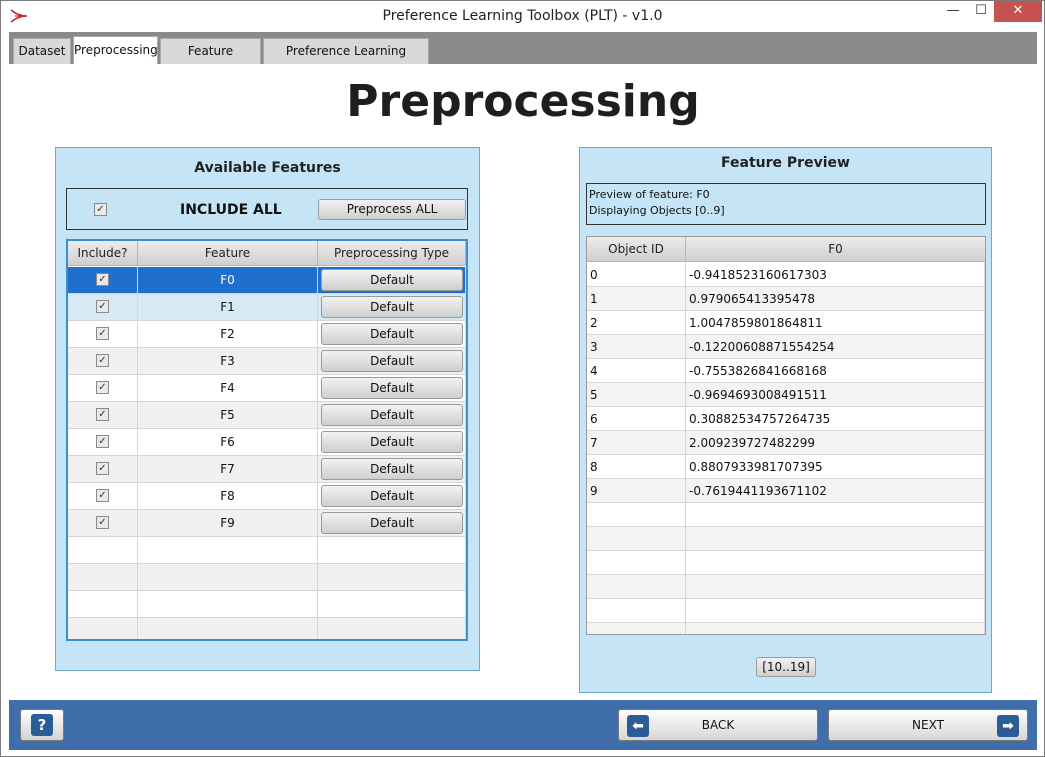 This screenshot has height=757, width=1045. I want to click on include-all-box: ✓ INCLUDE ALL Preprocess ALL, so click(267, 209).